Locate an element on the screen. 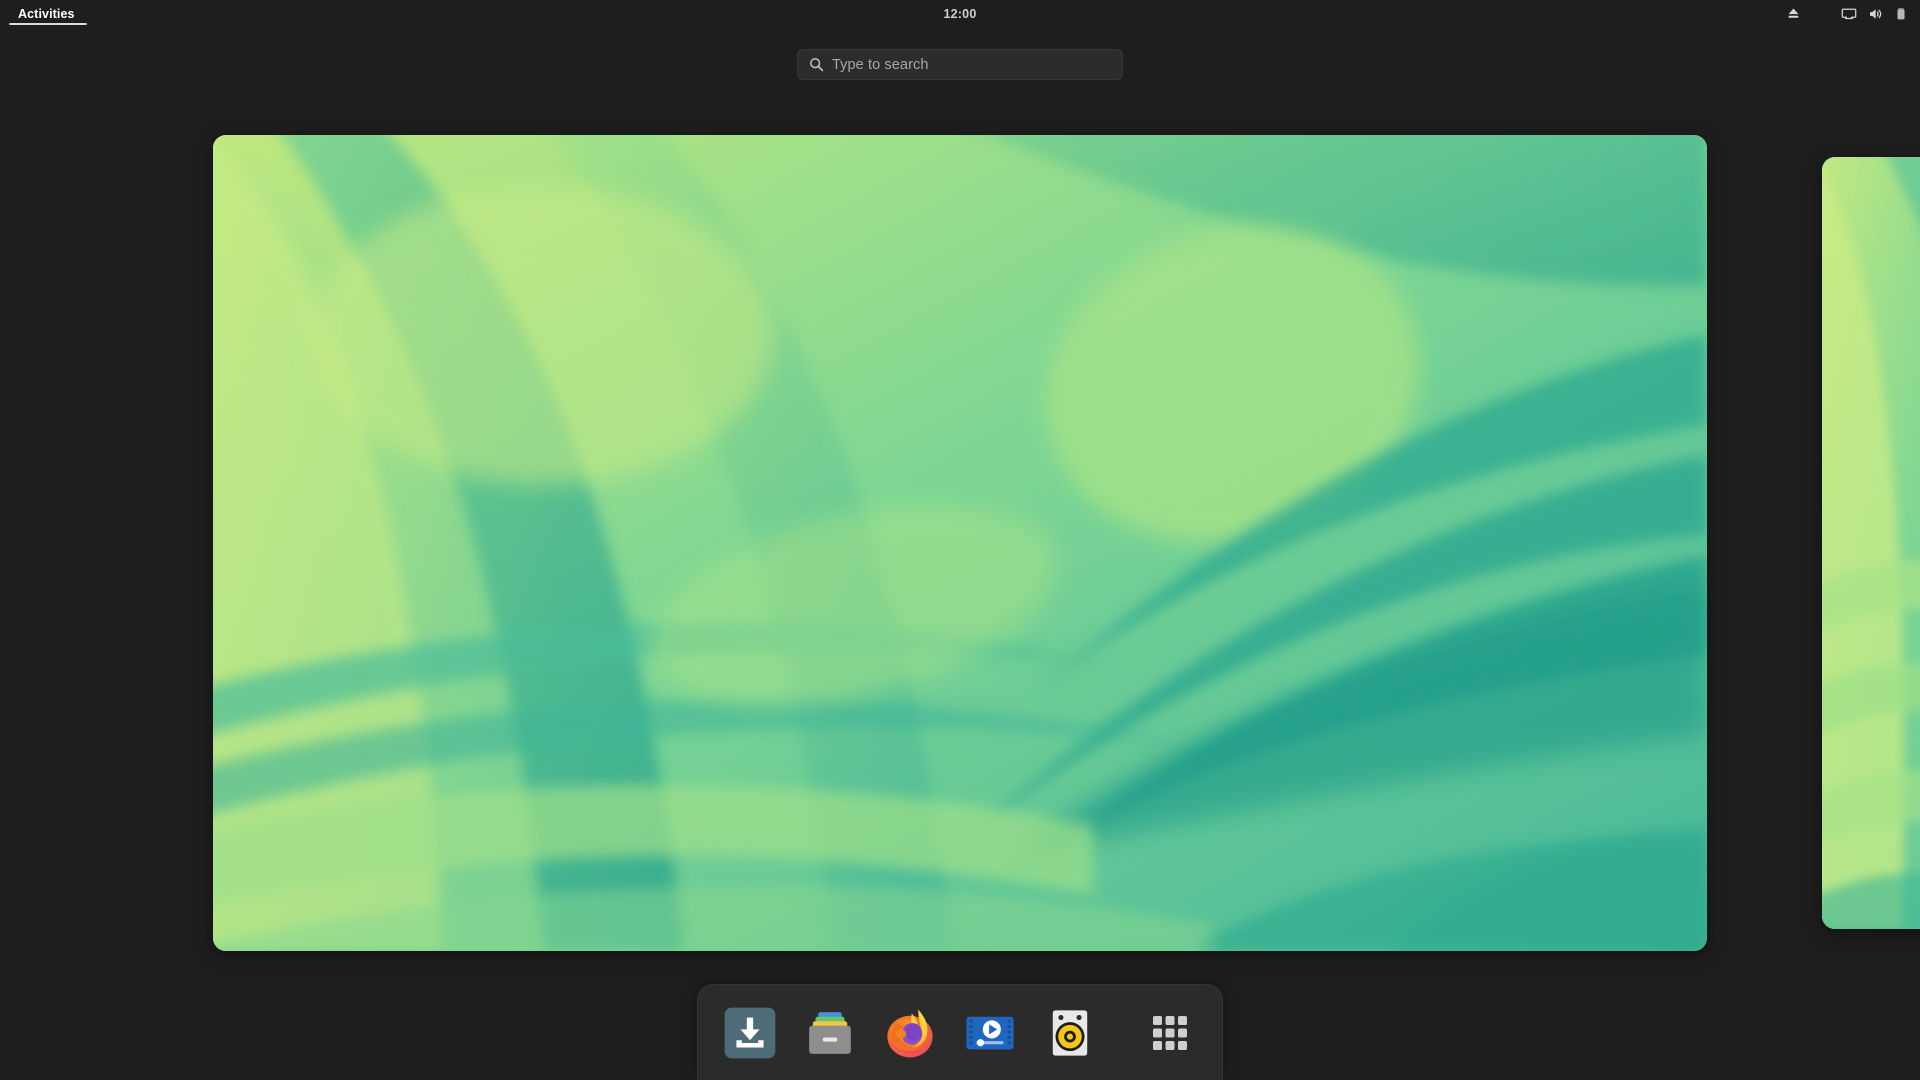 This screenshot has height=1080, width=1920. search-placeholder: Type to search is located at coordinates (880, 64).